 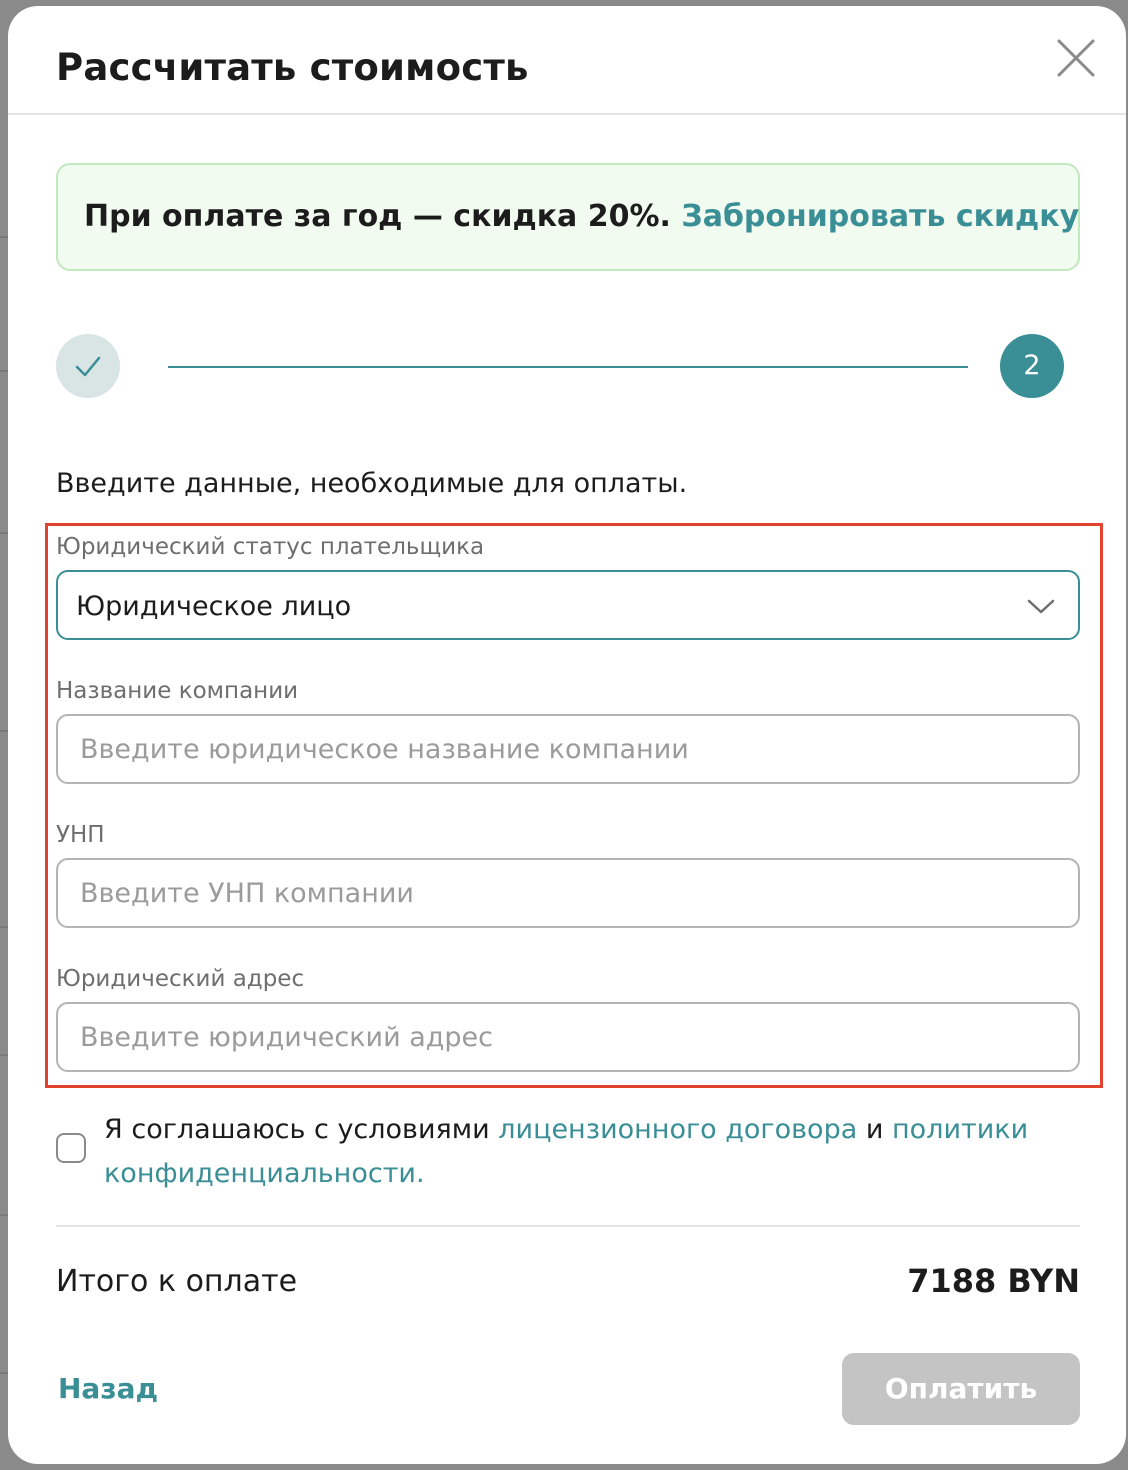 I want to click on legal-address-input, so click(x=568, y=1037).